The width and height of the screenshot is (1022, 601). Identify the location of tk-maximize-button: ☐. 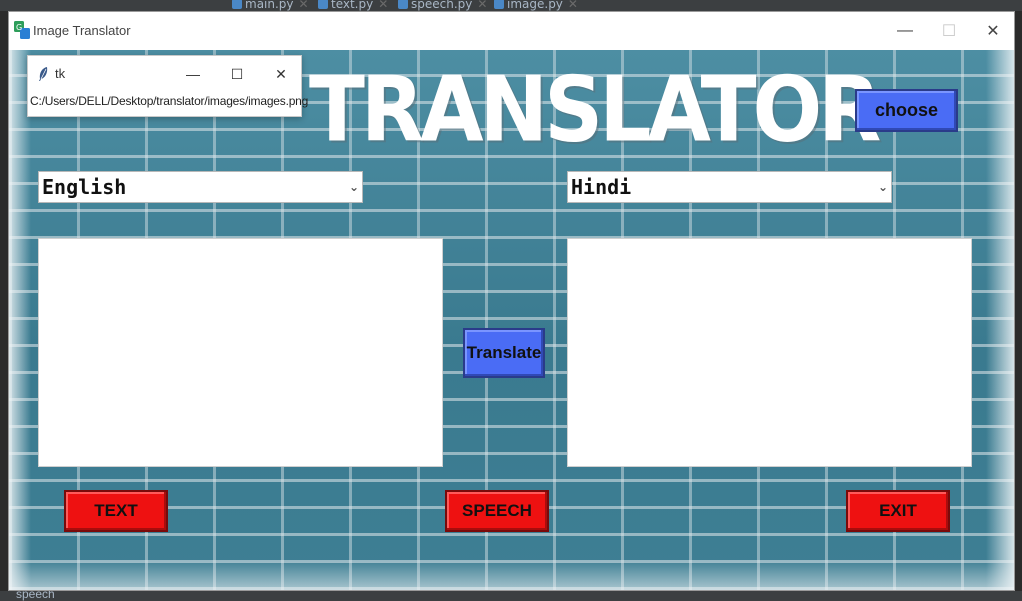
(237, 74).